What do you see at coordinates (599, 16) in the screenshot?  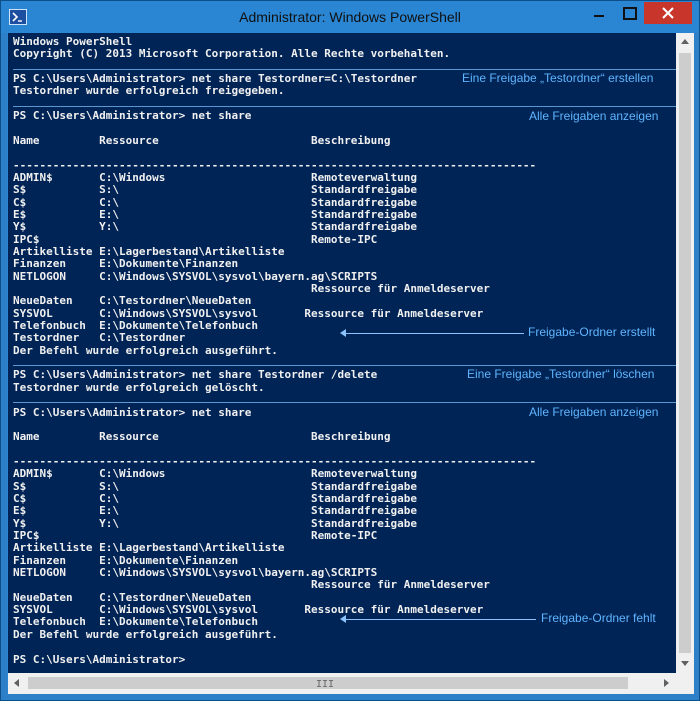 I see `minimize-icon` at bounding box center [599, 16].